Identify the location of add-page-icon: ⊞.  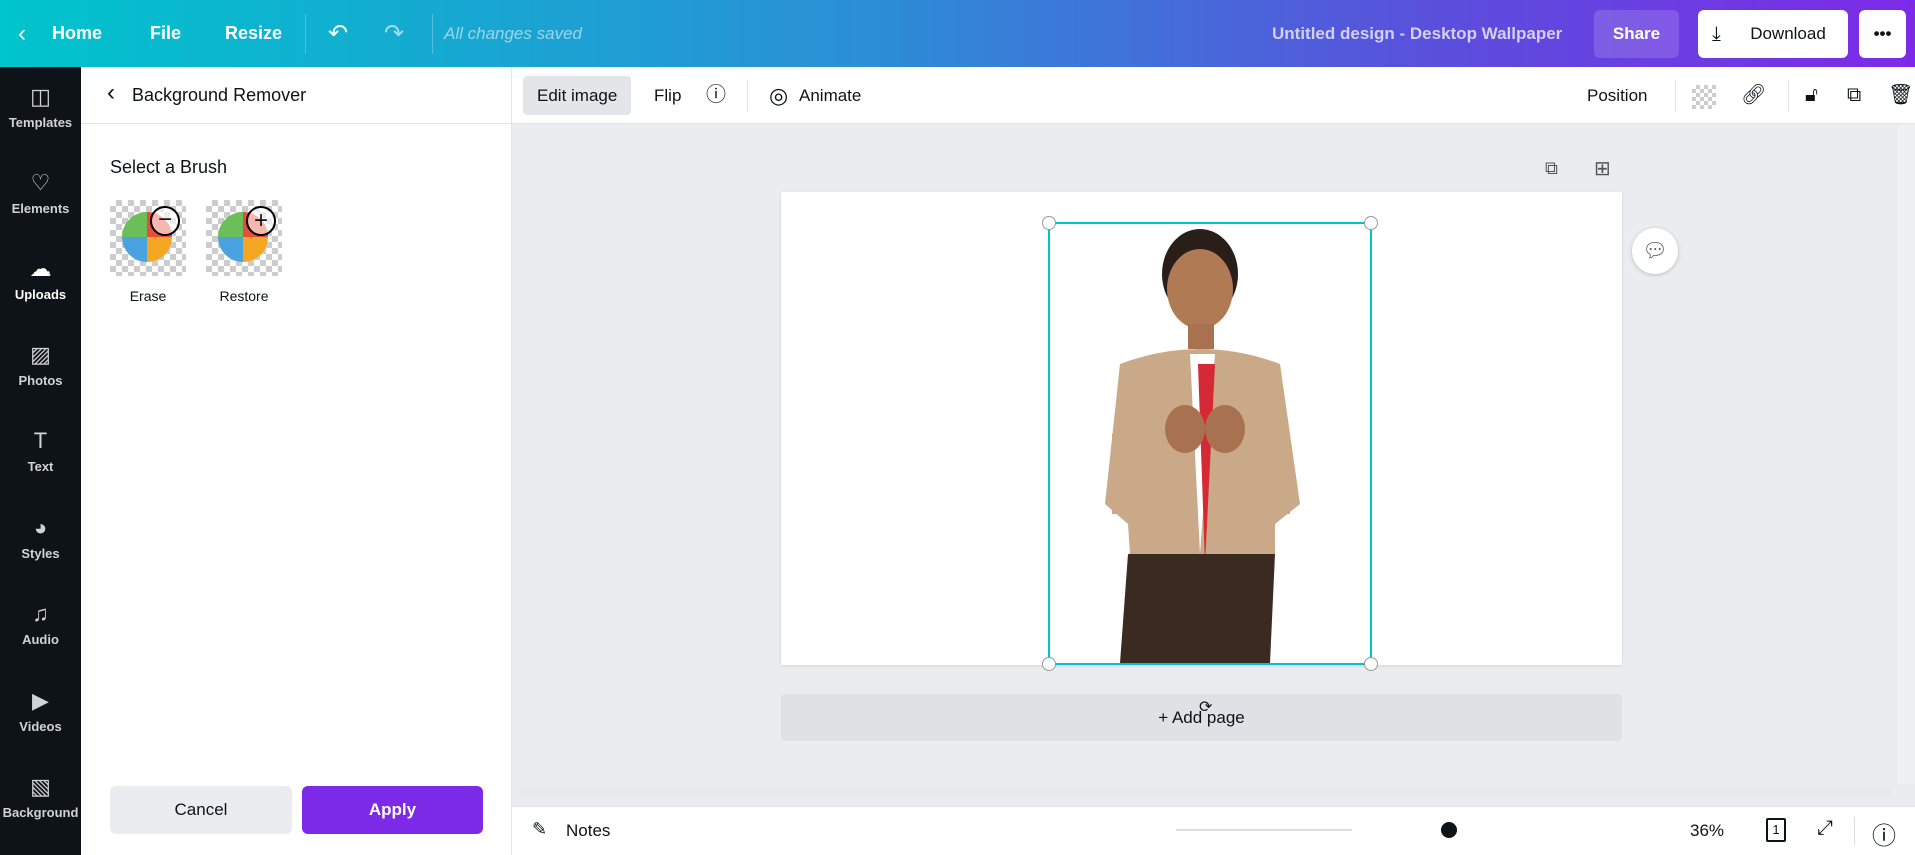
(1602, 168).